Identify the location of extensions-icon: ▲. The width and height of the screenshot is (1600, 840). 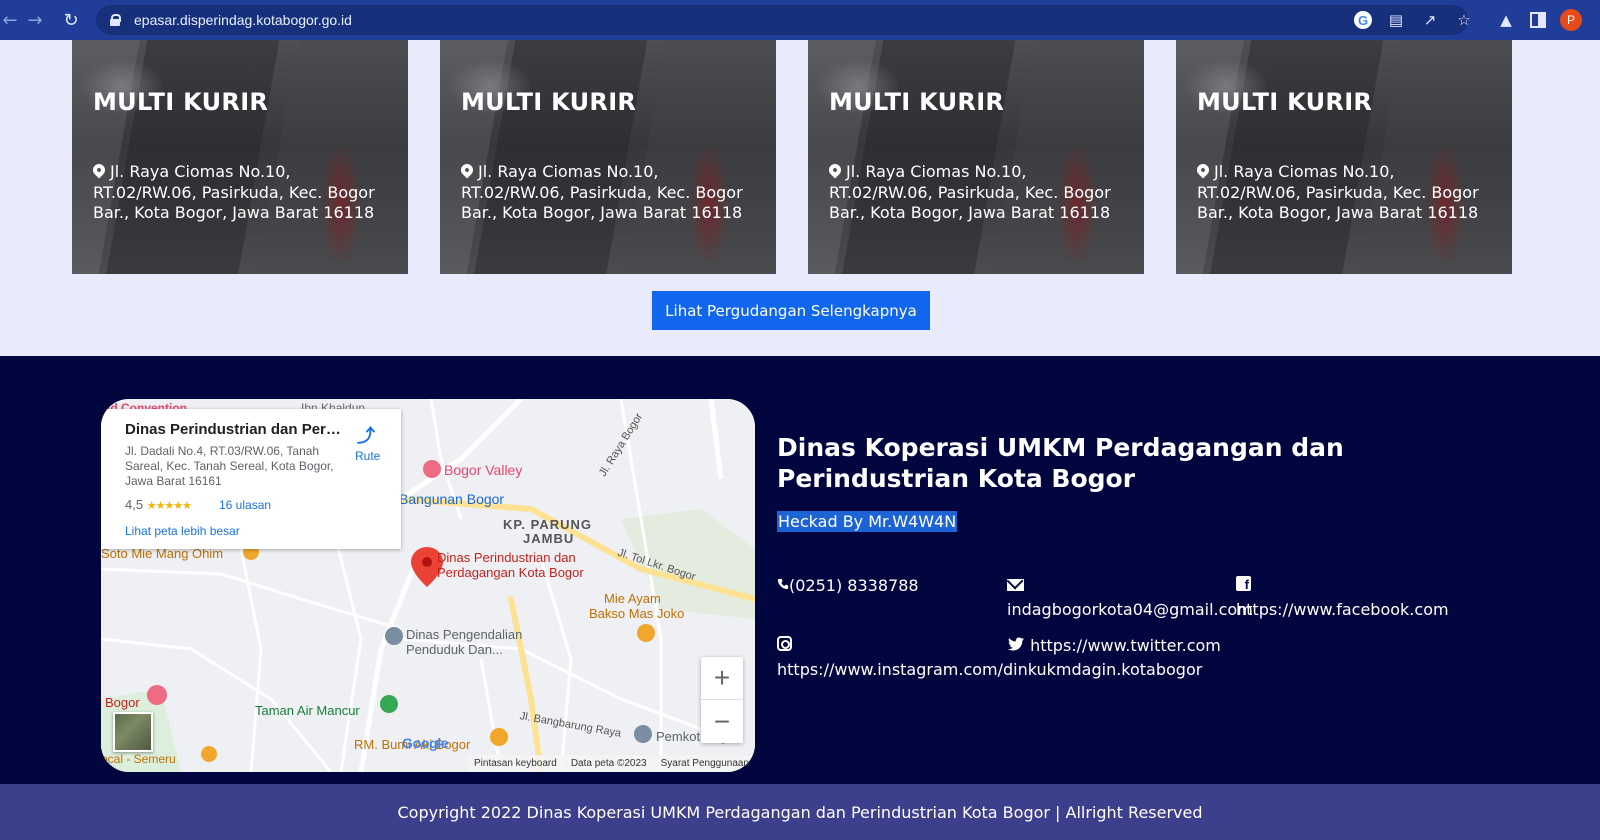
(1506, 20).